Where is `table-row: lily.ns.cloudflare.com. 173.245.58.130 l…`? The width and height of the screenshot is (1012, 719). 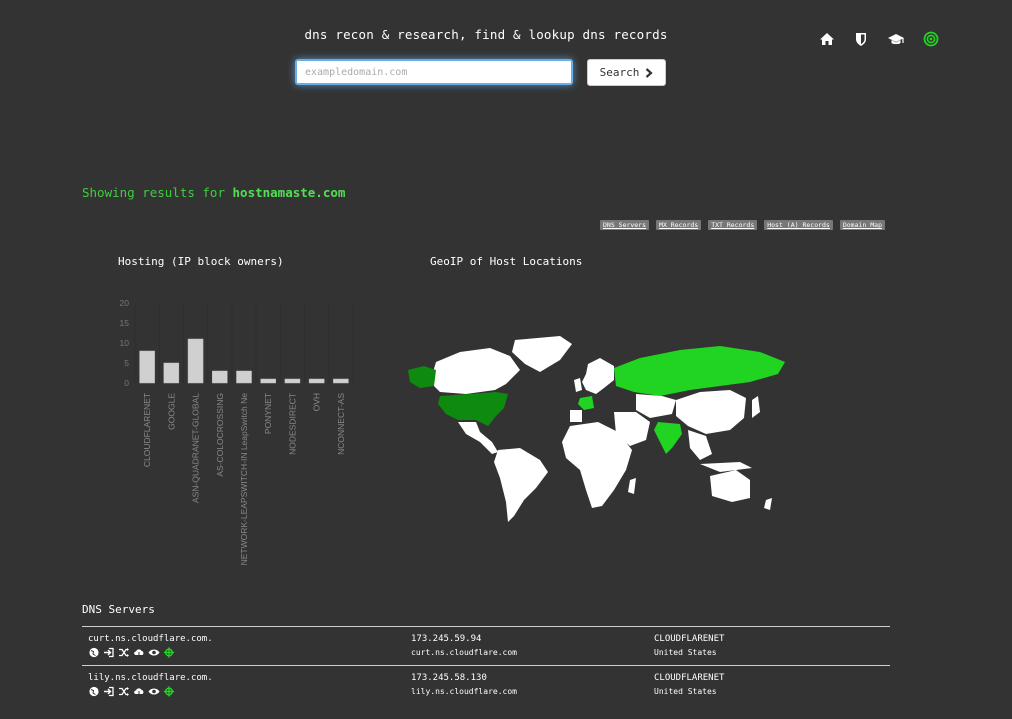
table-row: lily.ns.cloudflare.com. 173.245.58.130 l… is located at coordinates (486, 684).